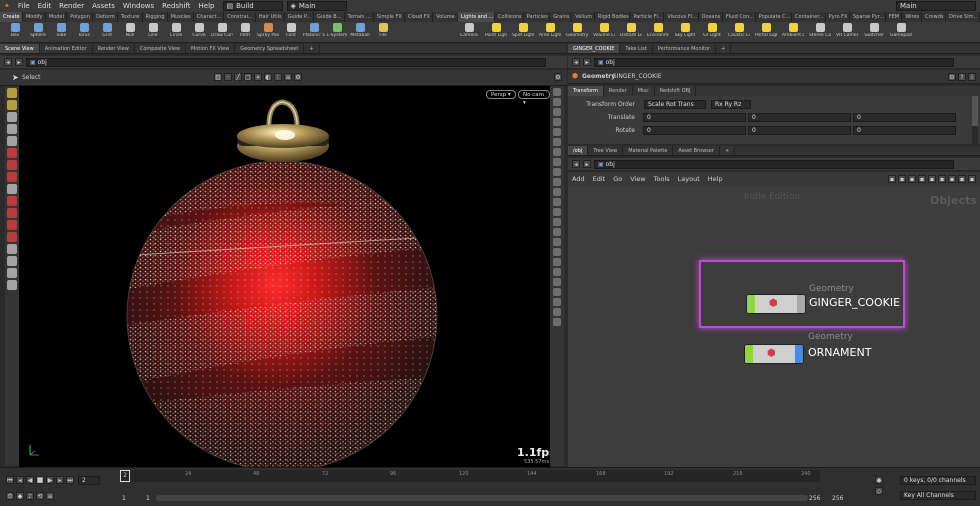 This screenshot has height=506, width=980. What do you see at coordinates (12, 117) in the screenshot?
I see `view-tool-icon` at bounding box center [12, 117].